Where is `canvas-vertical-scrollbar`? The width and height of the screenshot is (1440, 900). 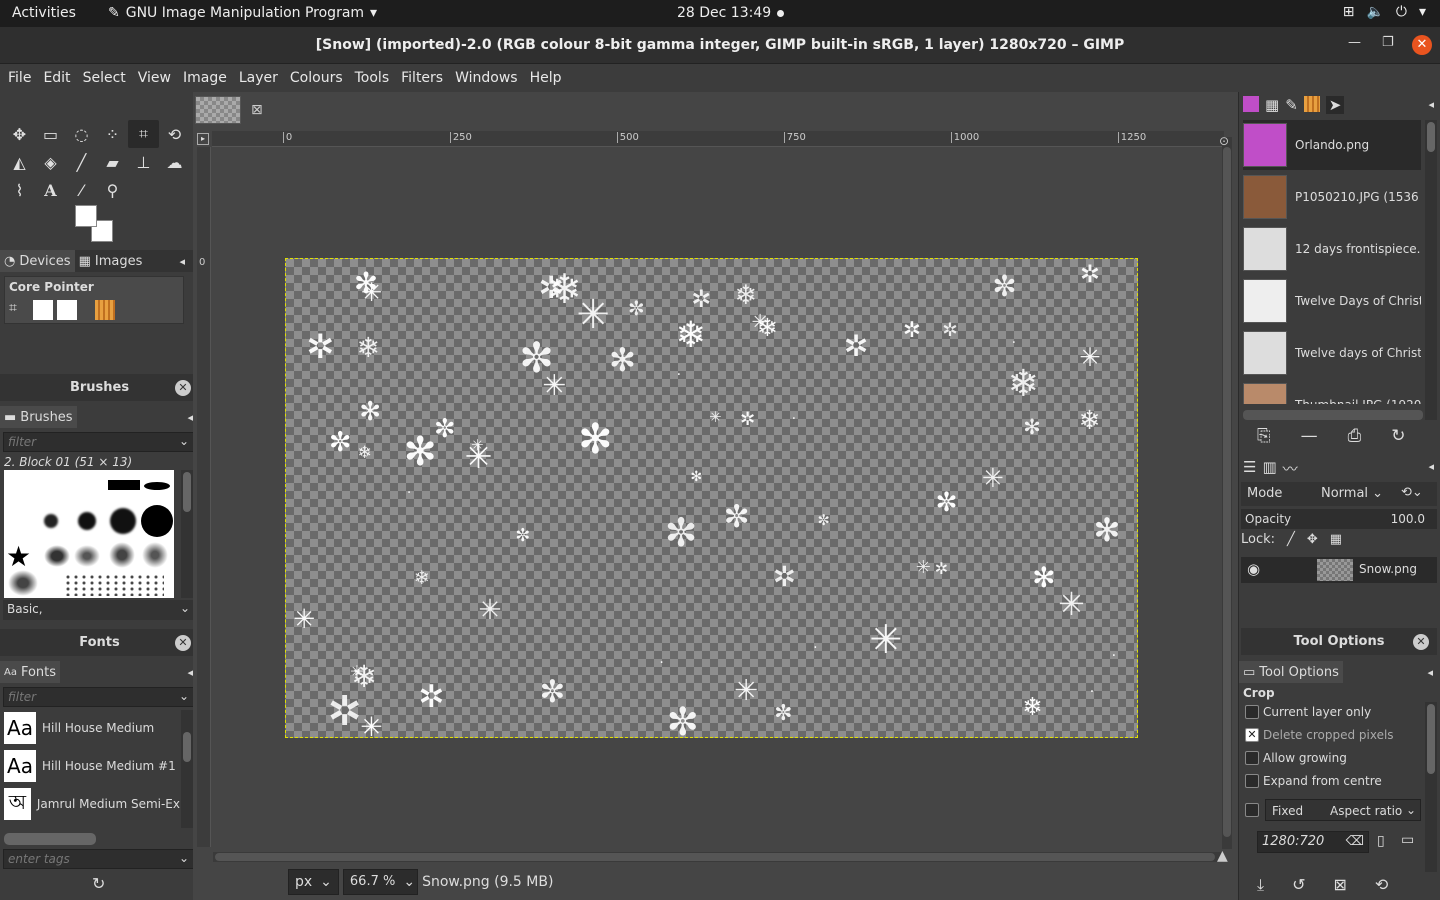
canvas-vertical-scrollbar is located at coordinates (1227, 493).